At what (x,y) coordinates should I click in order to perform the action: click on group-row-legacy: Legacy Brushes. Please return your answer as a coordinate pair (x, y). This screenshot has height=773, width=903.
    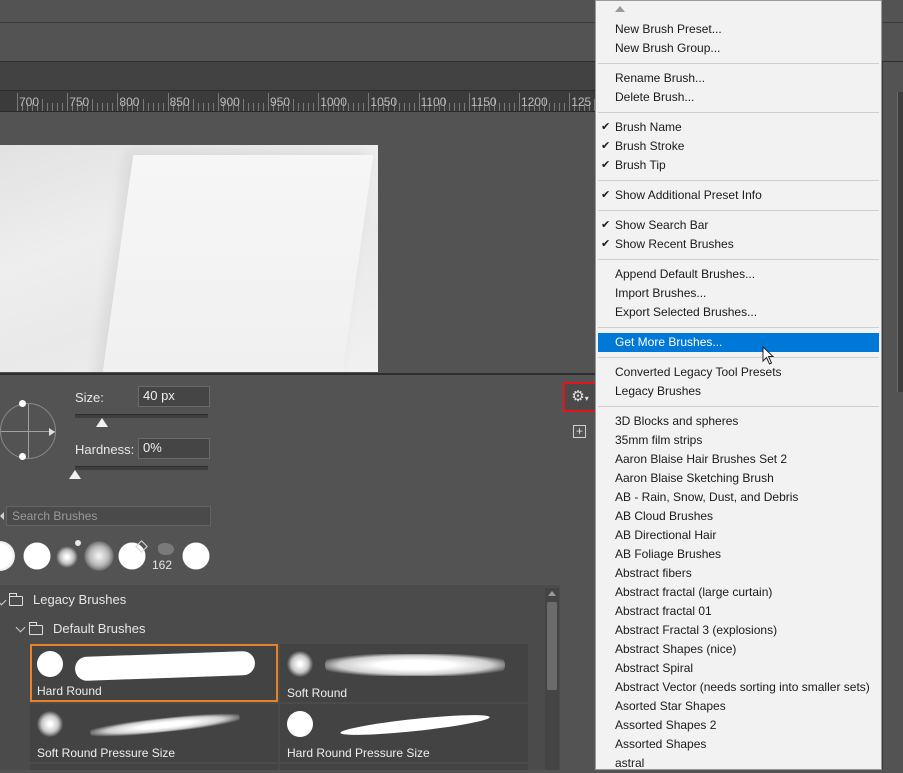
    Looking at the image, I should click on (272, 600).